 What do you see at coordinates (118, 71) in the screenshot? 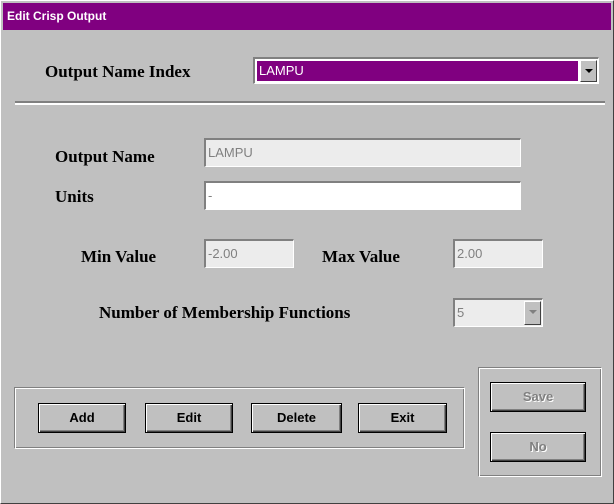
I see `output-name-index-label: Output Name Index` at bounding box center [118, 71].